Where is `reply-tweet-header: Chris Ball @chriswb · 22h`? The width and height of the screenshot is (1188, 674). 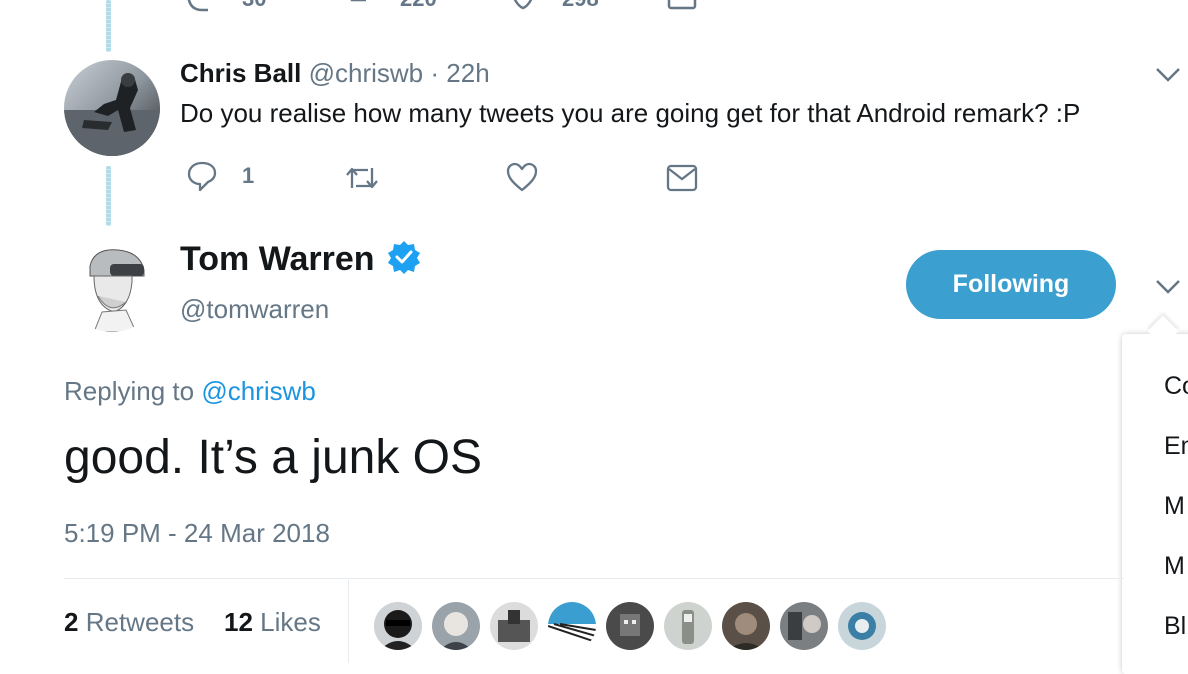 reply-tweet-header: Chris Ball @chriswb · 22h is located at coordinates (335, 73).